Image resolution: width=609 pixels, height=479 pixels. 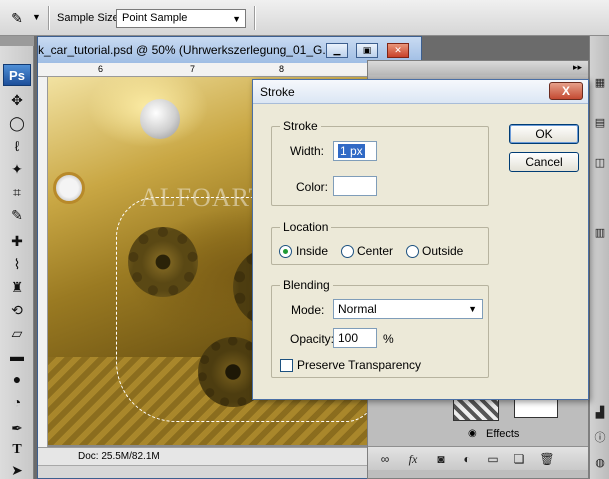 What do you see at coordinates (17, 469) in the screenshot?
I see `path-select-icon: ➤` at bounding box center [17, 469].